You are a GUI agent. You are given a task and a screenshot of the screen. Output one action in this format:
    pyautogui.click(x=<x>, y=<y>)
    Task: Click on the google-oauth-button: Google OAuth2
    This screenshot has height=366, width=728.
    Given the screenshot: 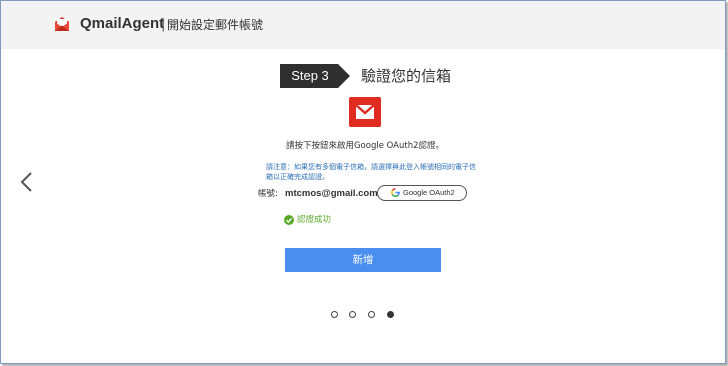 What is the action you would take?
    pyautogui.click(x=422, y=193)
    